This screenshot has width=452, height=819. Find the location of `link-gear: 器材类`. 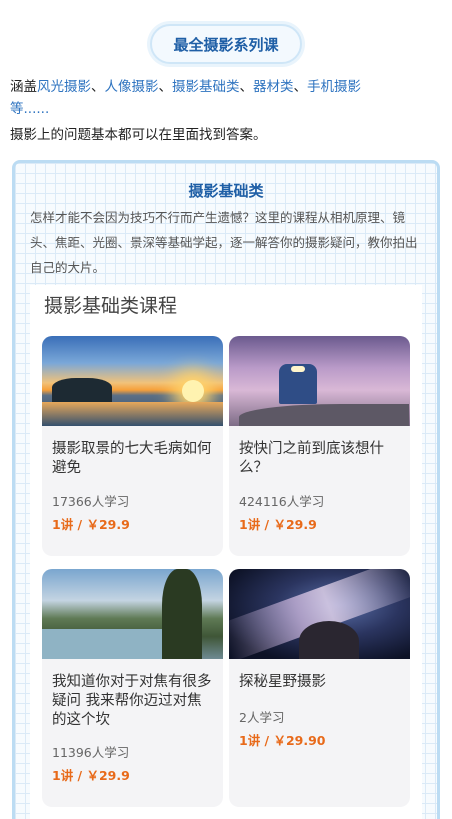

link-gear: 器材类 is located at coordinates (273, 87).